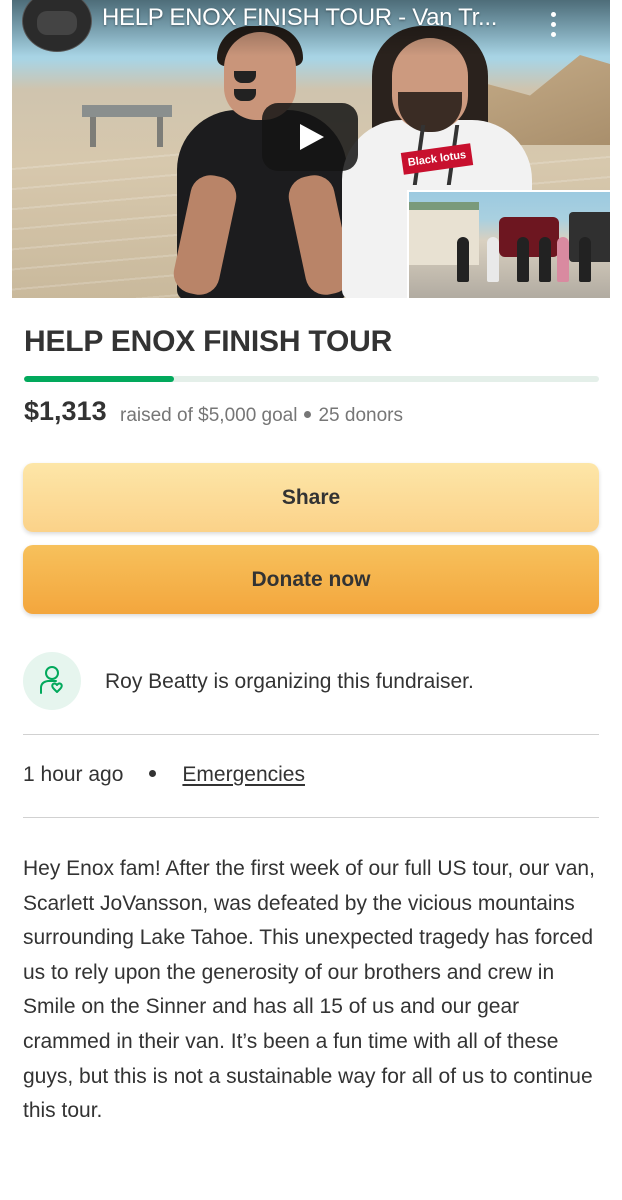 Image resolution: width=622 pixels, height=1200 pixels. Describe the element at coordinates (311, 497) in the screenshot. I see `share-button: Share` at that location.